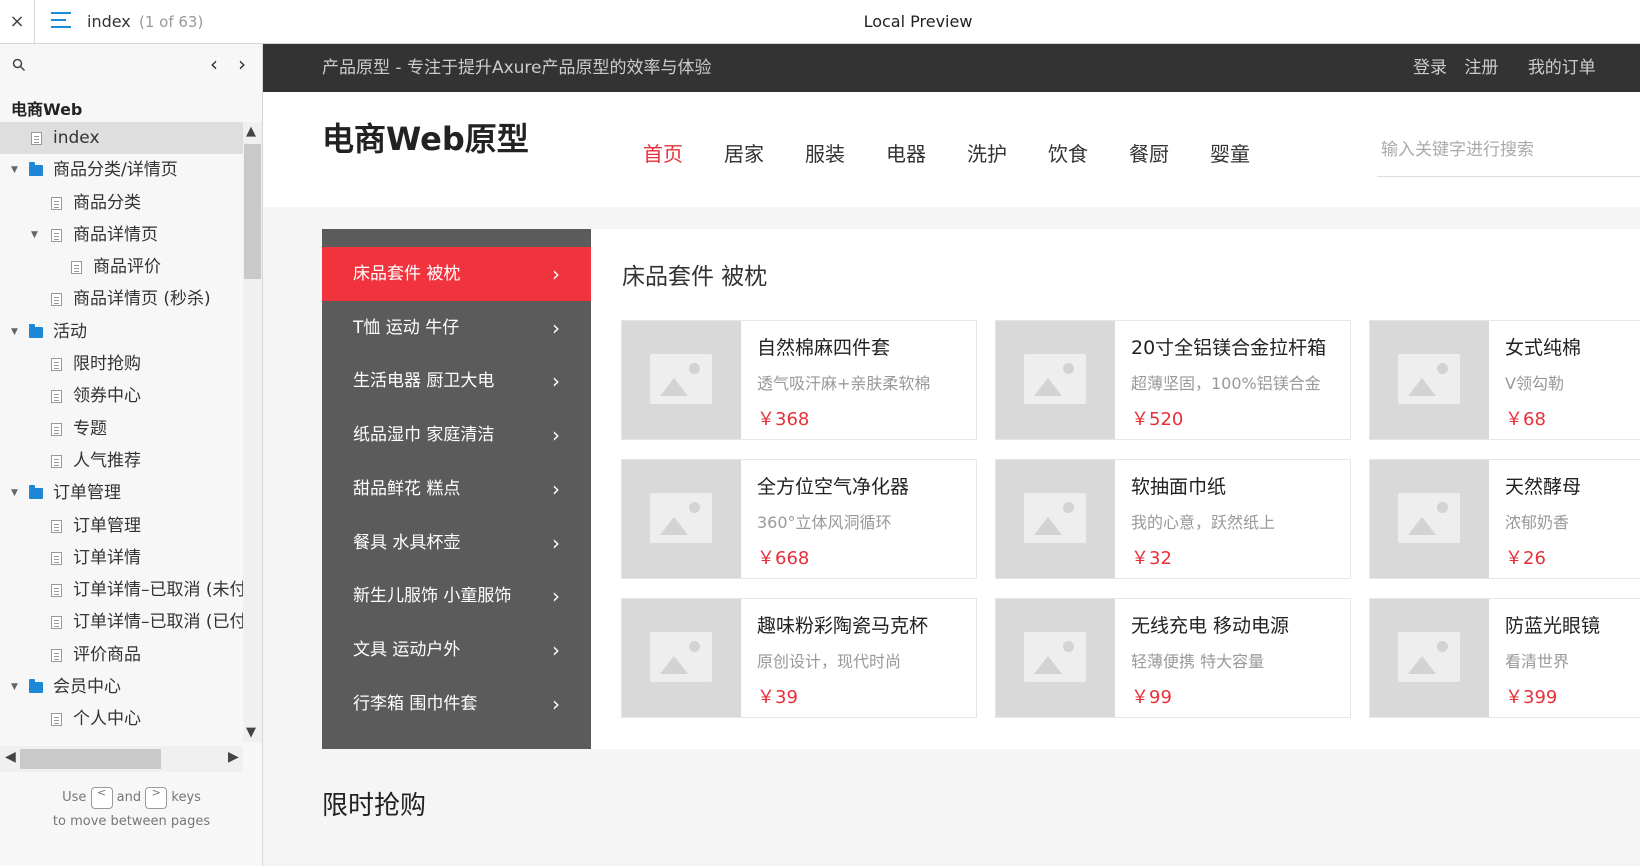 The height and width of the screenshot is (866, 1640). What do you see at coordinates (121, 429) in the screenshot?
I see `tree-item: 专题` at bounding box center [121, 429].